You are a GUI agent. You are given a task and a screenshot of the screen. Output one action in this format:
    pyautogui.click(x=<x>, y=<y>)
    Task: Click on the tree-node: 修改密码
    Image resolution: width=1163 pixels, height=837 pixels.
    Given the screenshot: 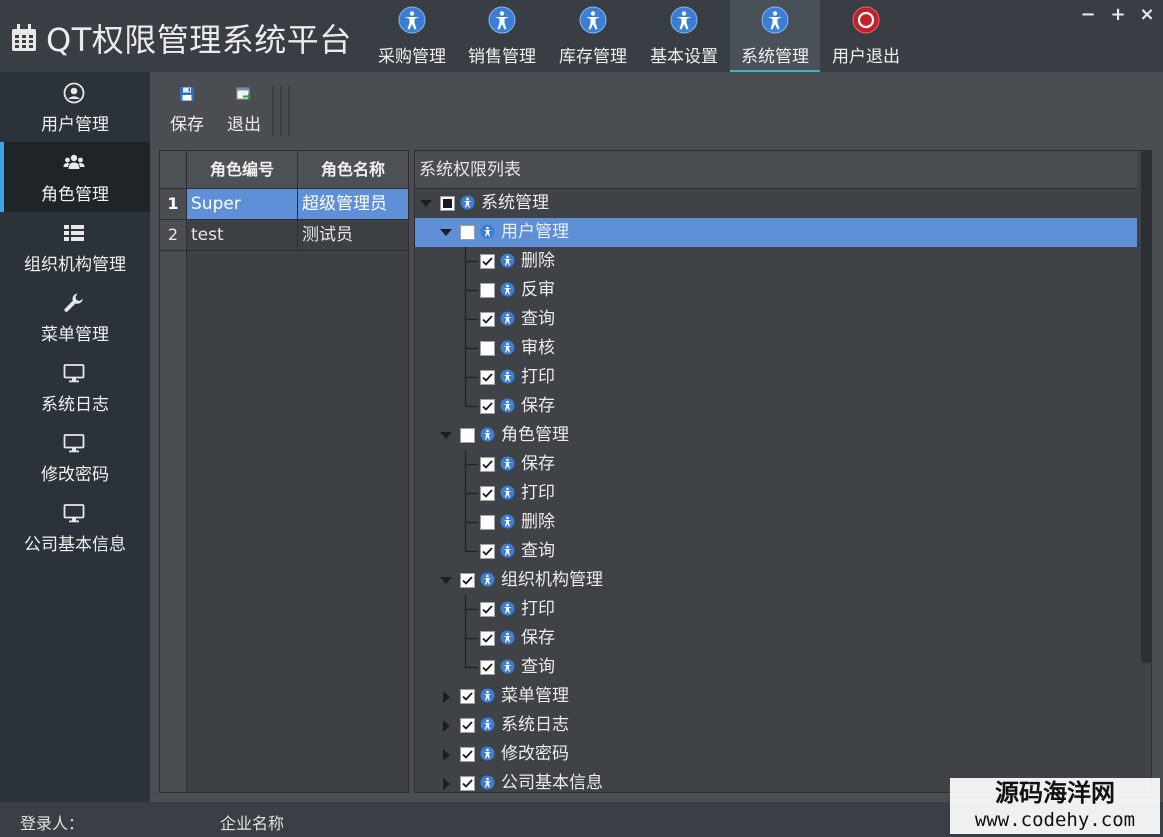 What is the action you would take?
    pyautogui.click(x=776, y=754)
    